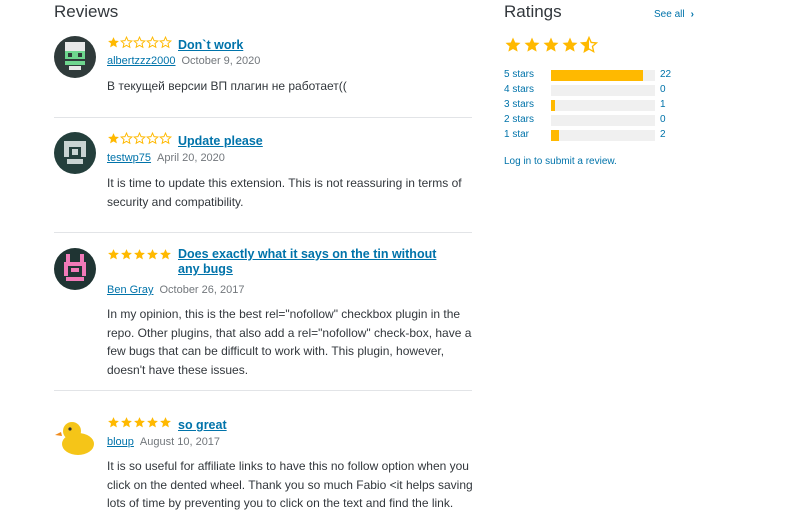  I want to click on review-date: August 10, 2017, so click(180, 442).